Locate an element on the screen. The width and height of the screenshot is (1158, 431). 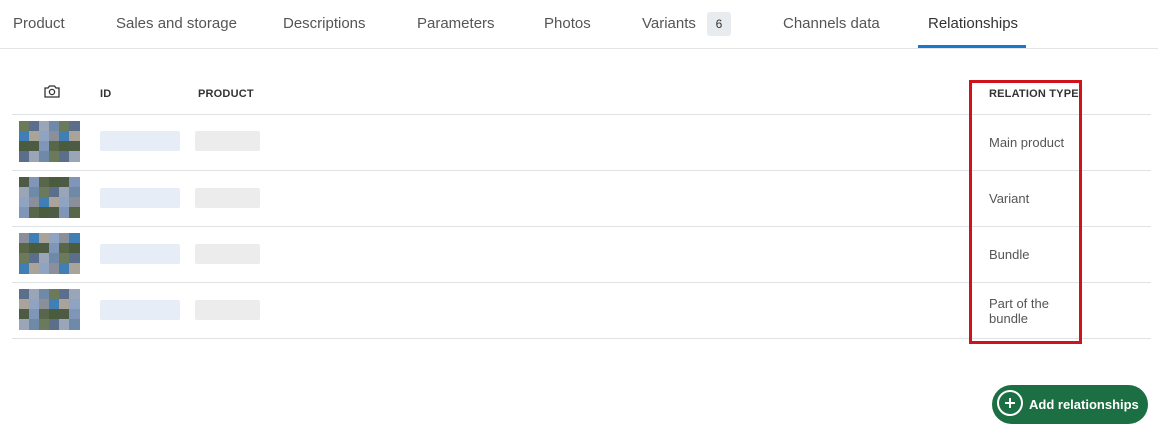
tab-channels-data: Channels data is located at coordinates (831, 24).